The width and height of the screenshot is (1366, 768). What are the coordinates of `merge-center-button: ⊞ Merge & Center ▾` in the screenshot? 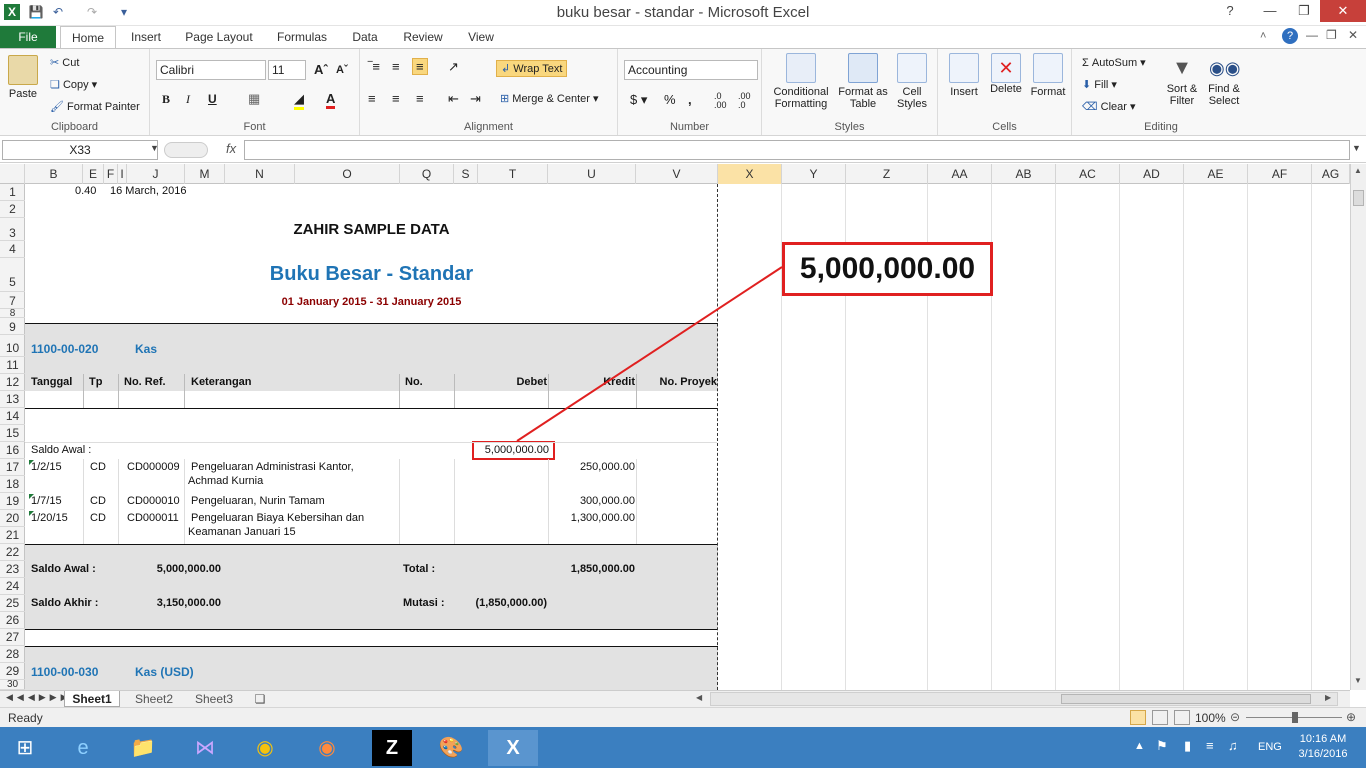 It's located at (549, 98).